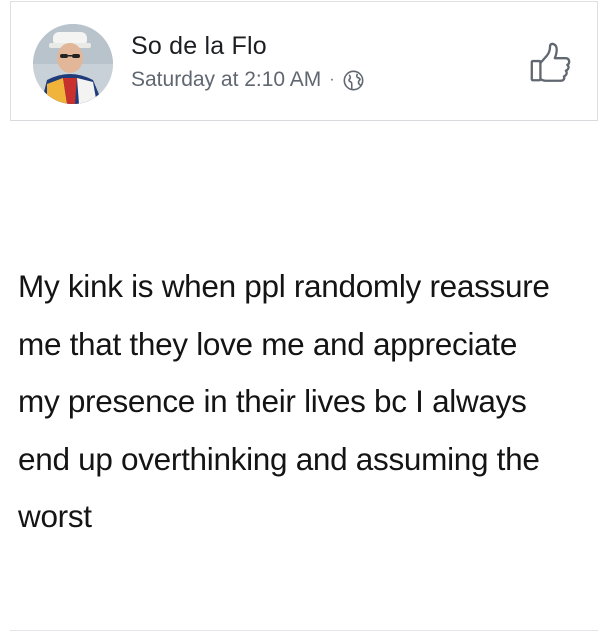 The height and width of the screenshot is (637, 604). Describe the element at coordinates (284, 286) in the screenshot. I see `post-body-line: My kink is when ppl randomly reassure` at that location.